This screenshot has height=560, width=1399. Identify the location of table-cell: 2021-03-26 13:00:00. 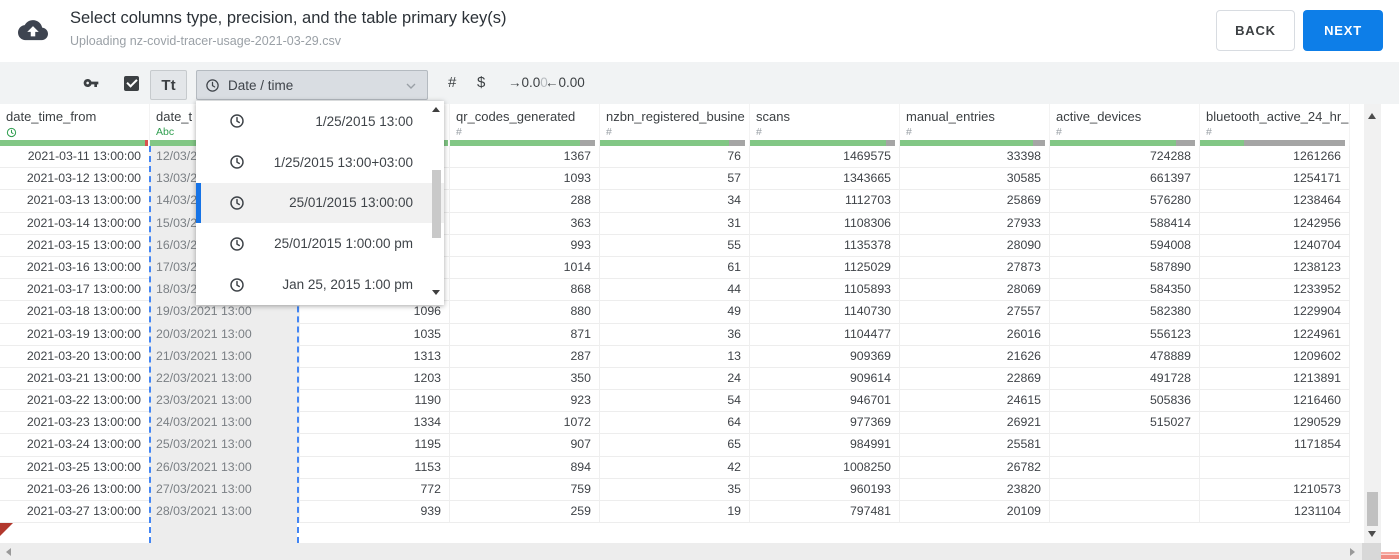
(75, 489).